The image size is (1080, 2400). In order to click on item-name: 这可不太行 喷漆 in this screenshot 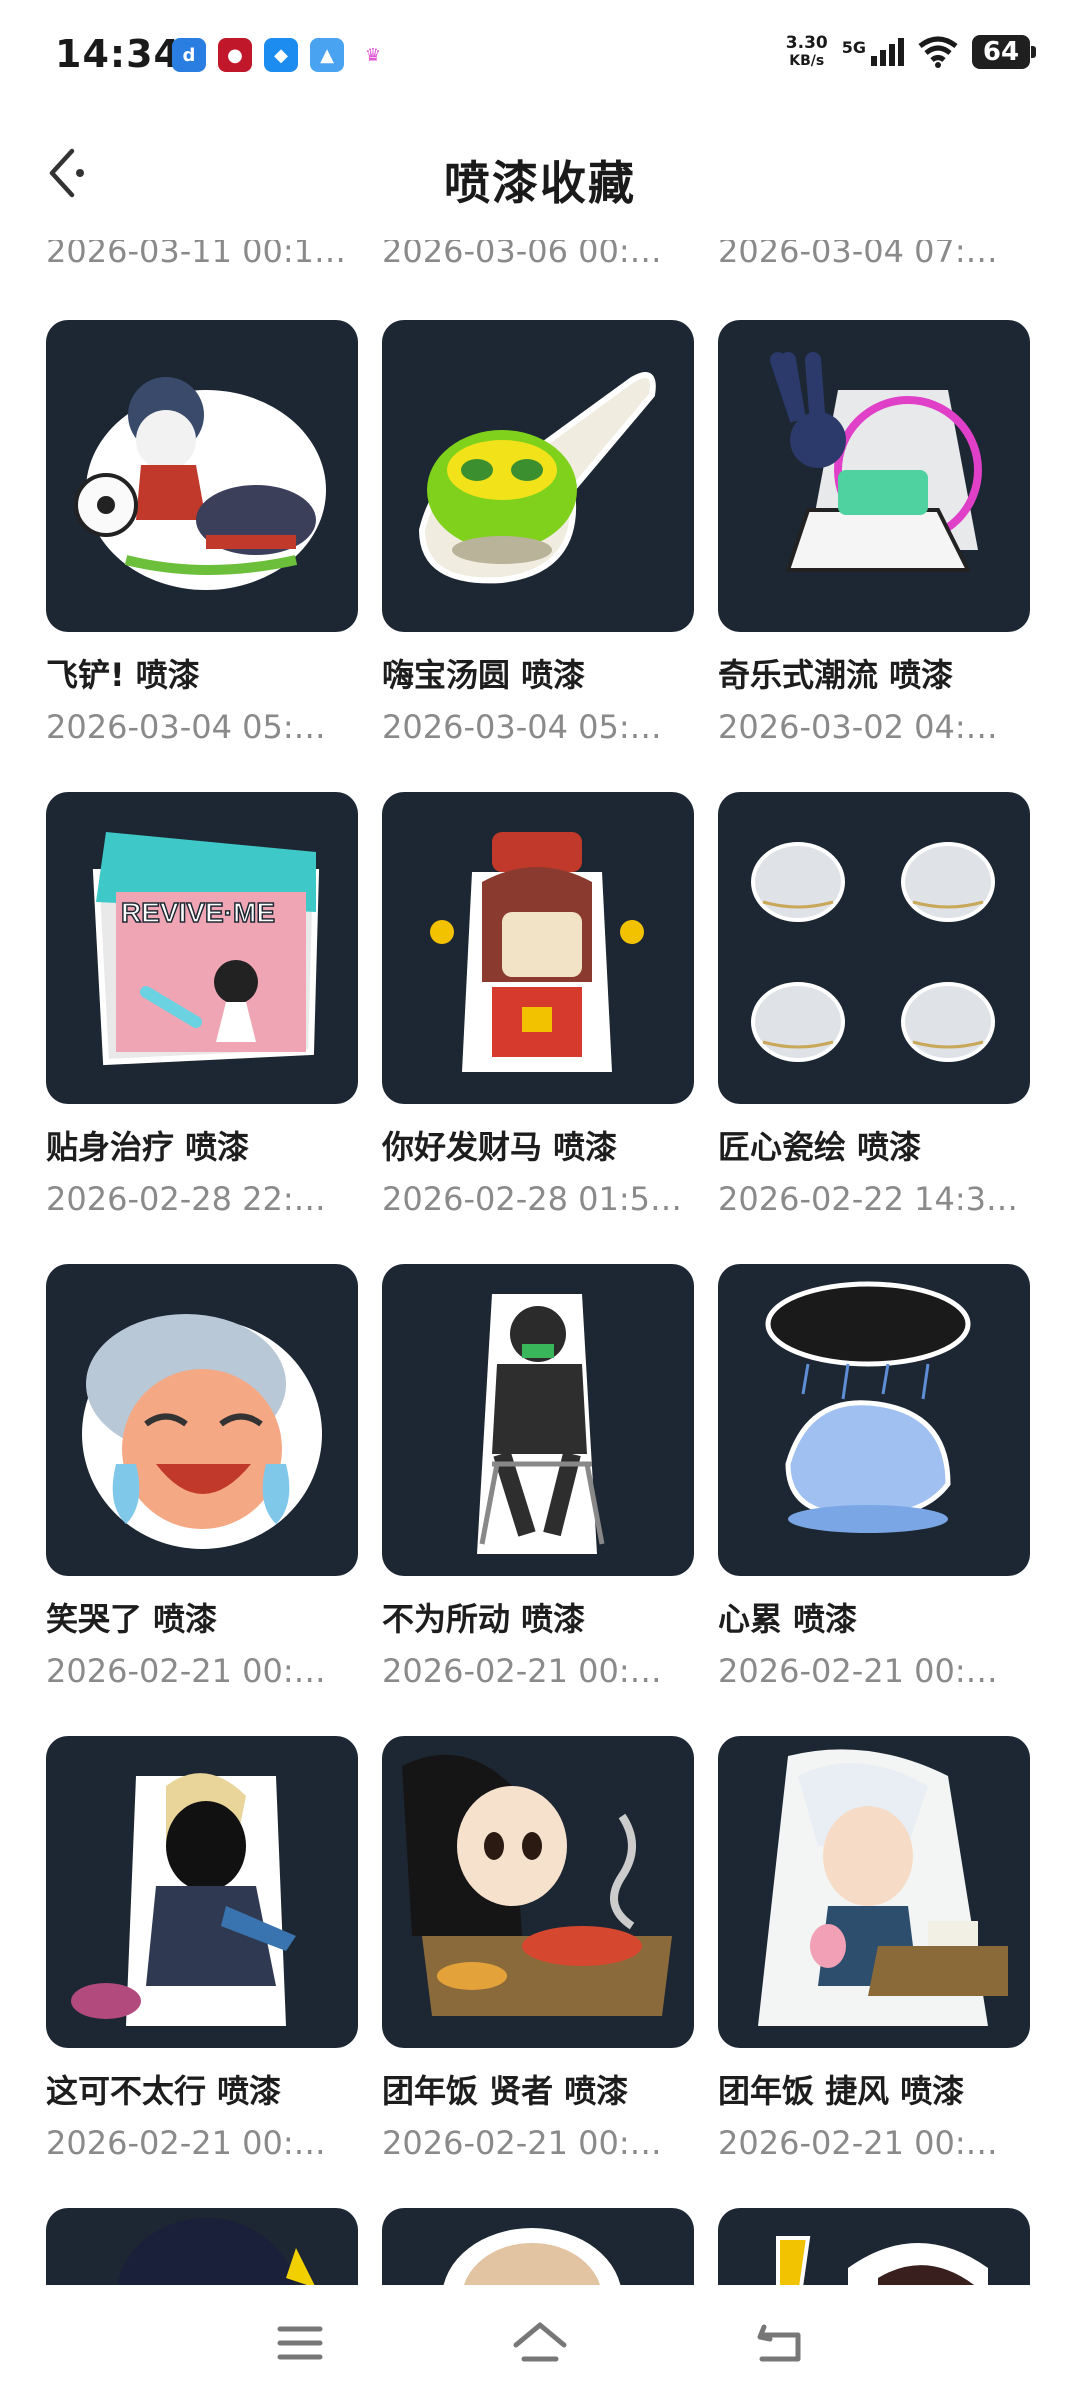, I will do `click(164, 2091)`.